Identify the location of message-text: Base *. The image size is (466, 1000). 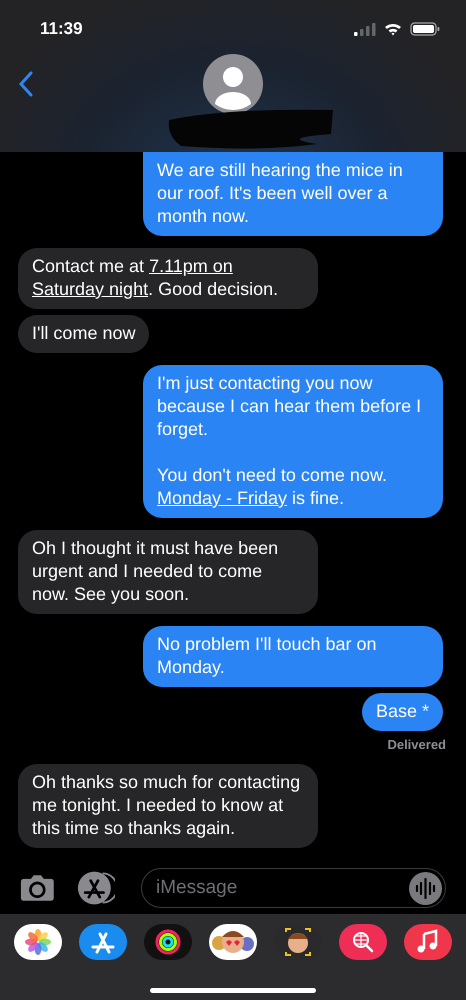
(402, 711).